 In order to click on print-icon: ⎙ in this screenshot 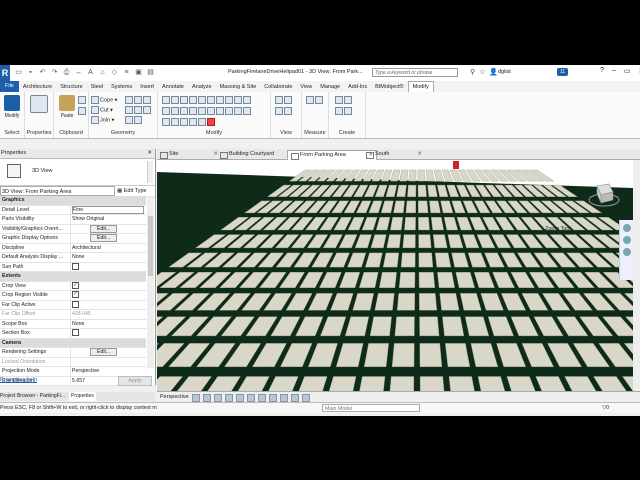, I will do `click(66, 72)`.